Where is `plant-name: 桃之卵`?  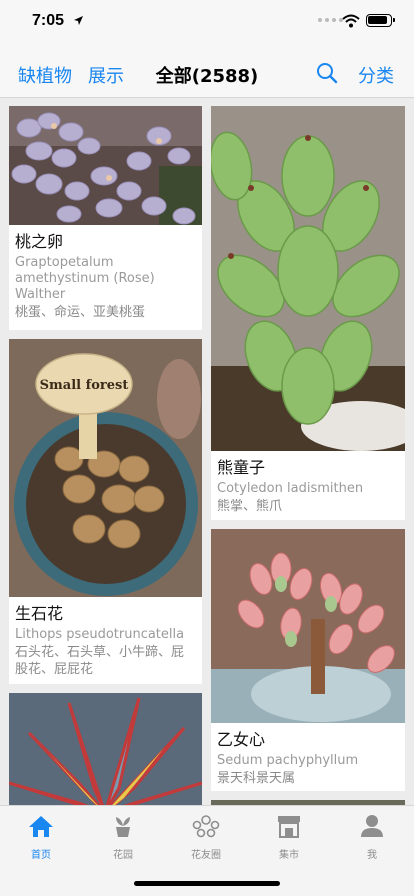
plant-name: 桃之卵 is located at coordinates (39, 241).